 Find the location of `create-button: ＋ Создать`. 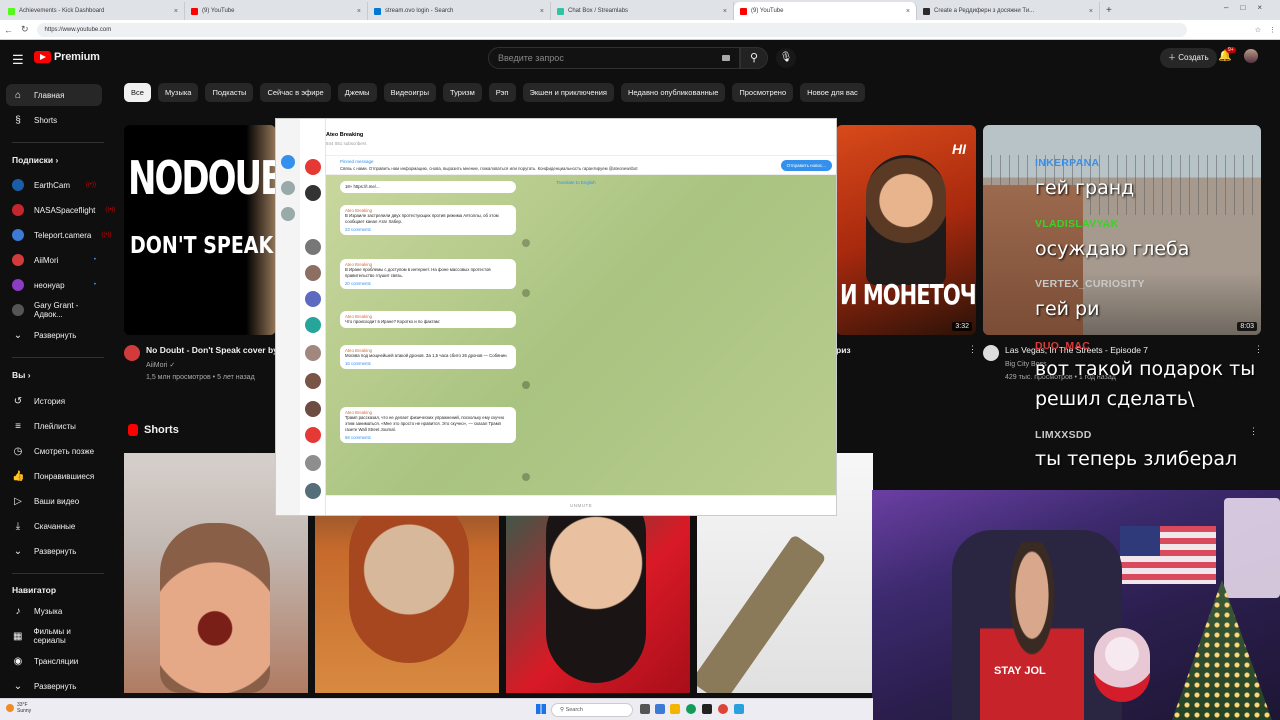

create-button: ＋ Создать is located at coordinates (1188, 58).